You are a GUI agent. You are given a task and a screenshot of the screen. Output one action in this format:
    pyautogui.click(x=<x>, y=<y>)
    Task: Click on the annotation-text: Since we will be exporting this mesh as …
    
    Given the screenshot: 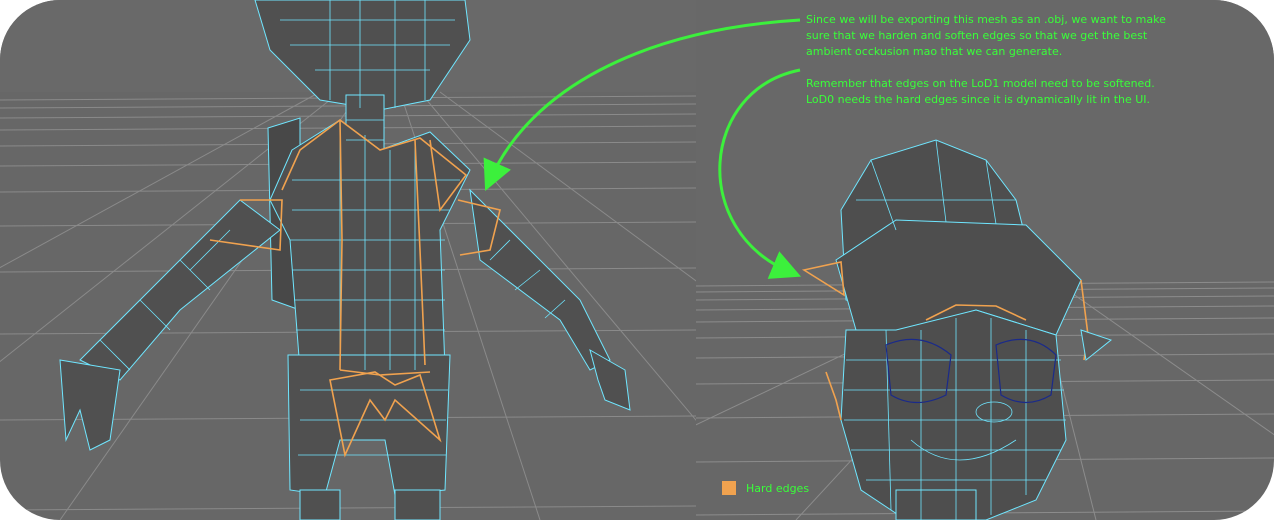 What is the action you would take?
    pyautogui.click(x=996, y=68)
    